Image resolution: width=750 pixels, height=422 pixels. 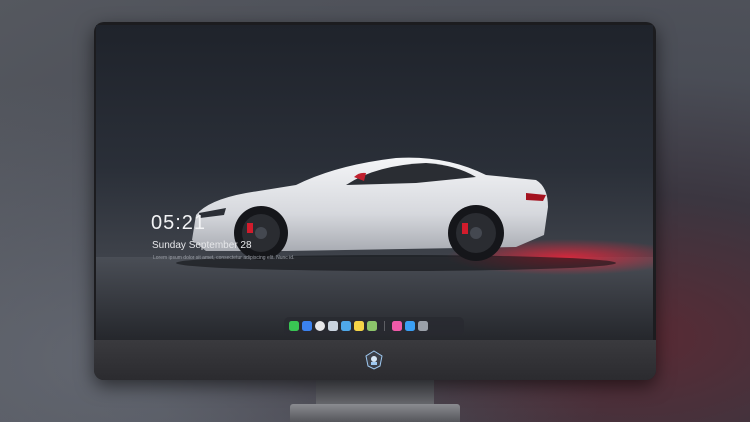 I want to click on photos-icon, so click(x=372, y=326).